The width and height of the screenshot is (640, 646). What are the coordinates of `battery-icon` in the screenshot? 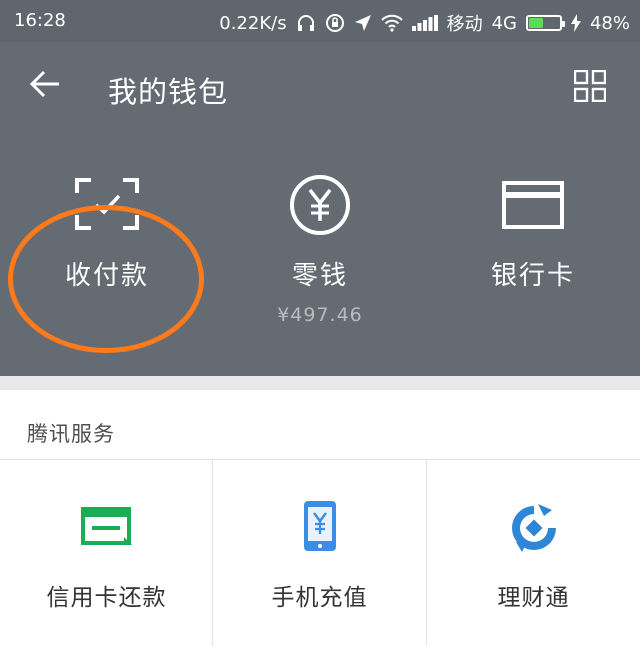 It's located at (545, 23).